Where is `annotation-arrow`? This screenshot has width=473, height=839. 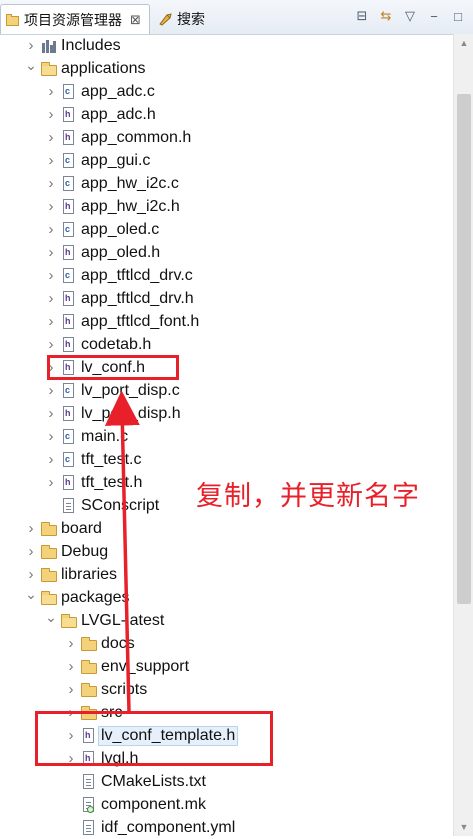 annotation-arrow is located at coordinates (122, 551).